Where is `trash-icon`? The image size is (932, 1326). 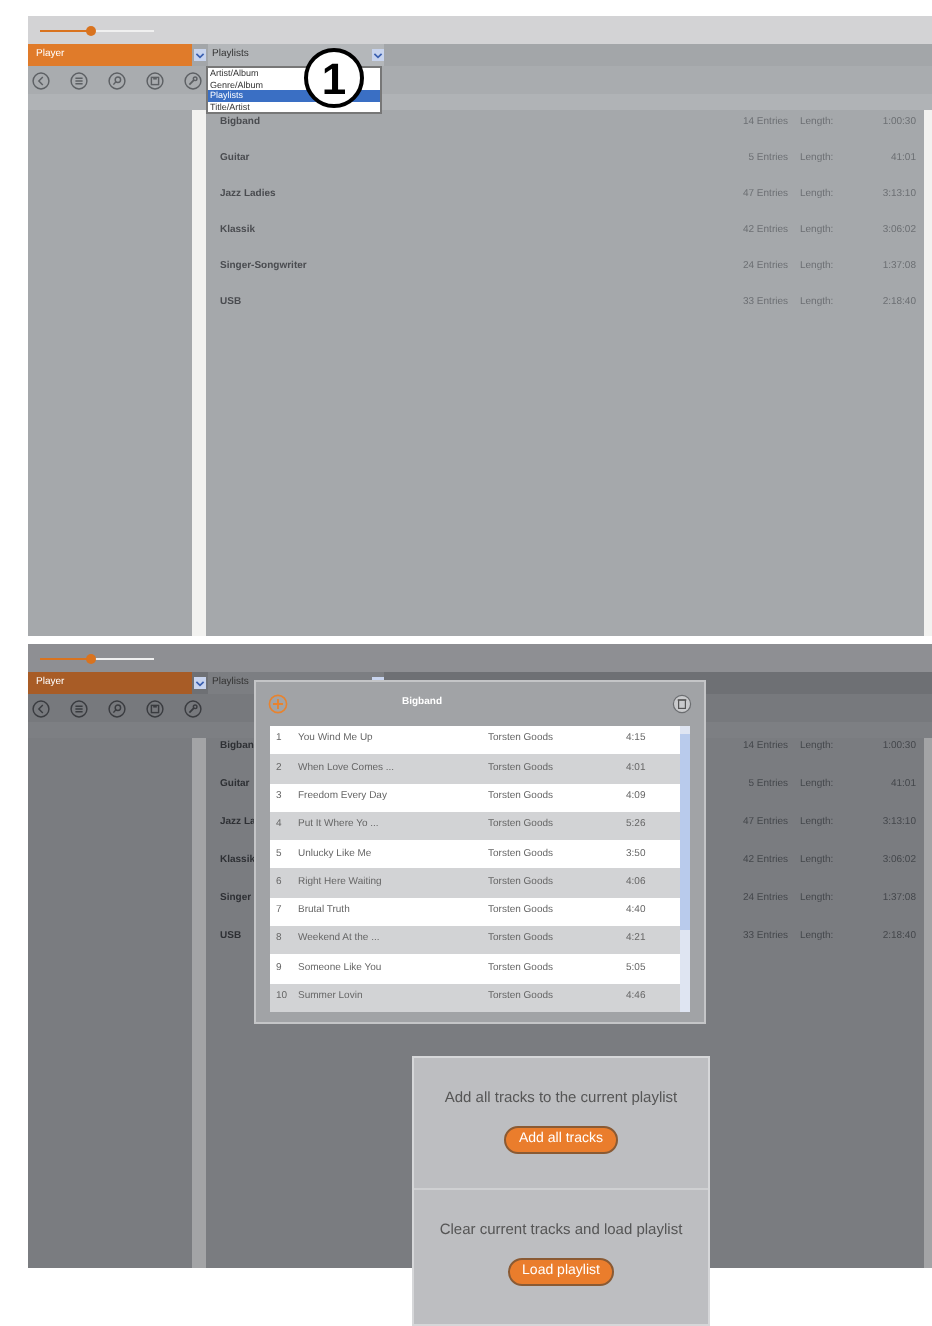 trash-icon is located at coordinates (682, 704).